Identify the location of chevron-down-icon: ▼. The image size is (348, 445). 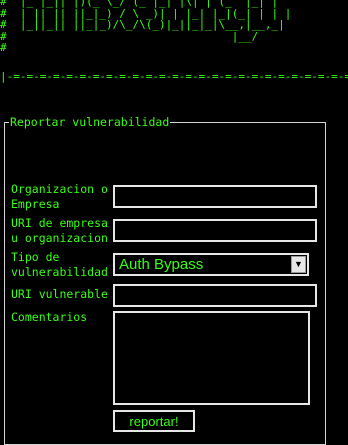
(298, 264).